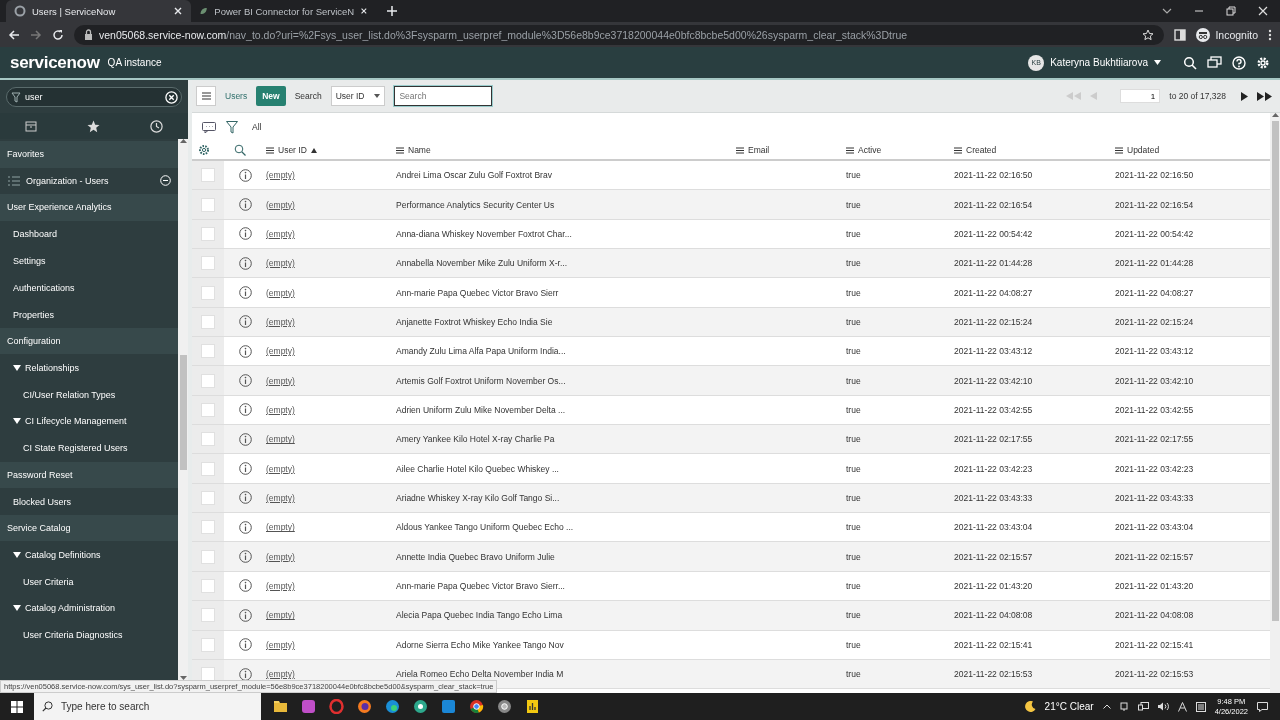  What do you see at coordinates (89, 421) in the screenshot?
I see `nav-group: CI Lifecycle Management` at bounding box center [89, 421].